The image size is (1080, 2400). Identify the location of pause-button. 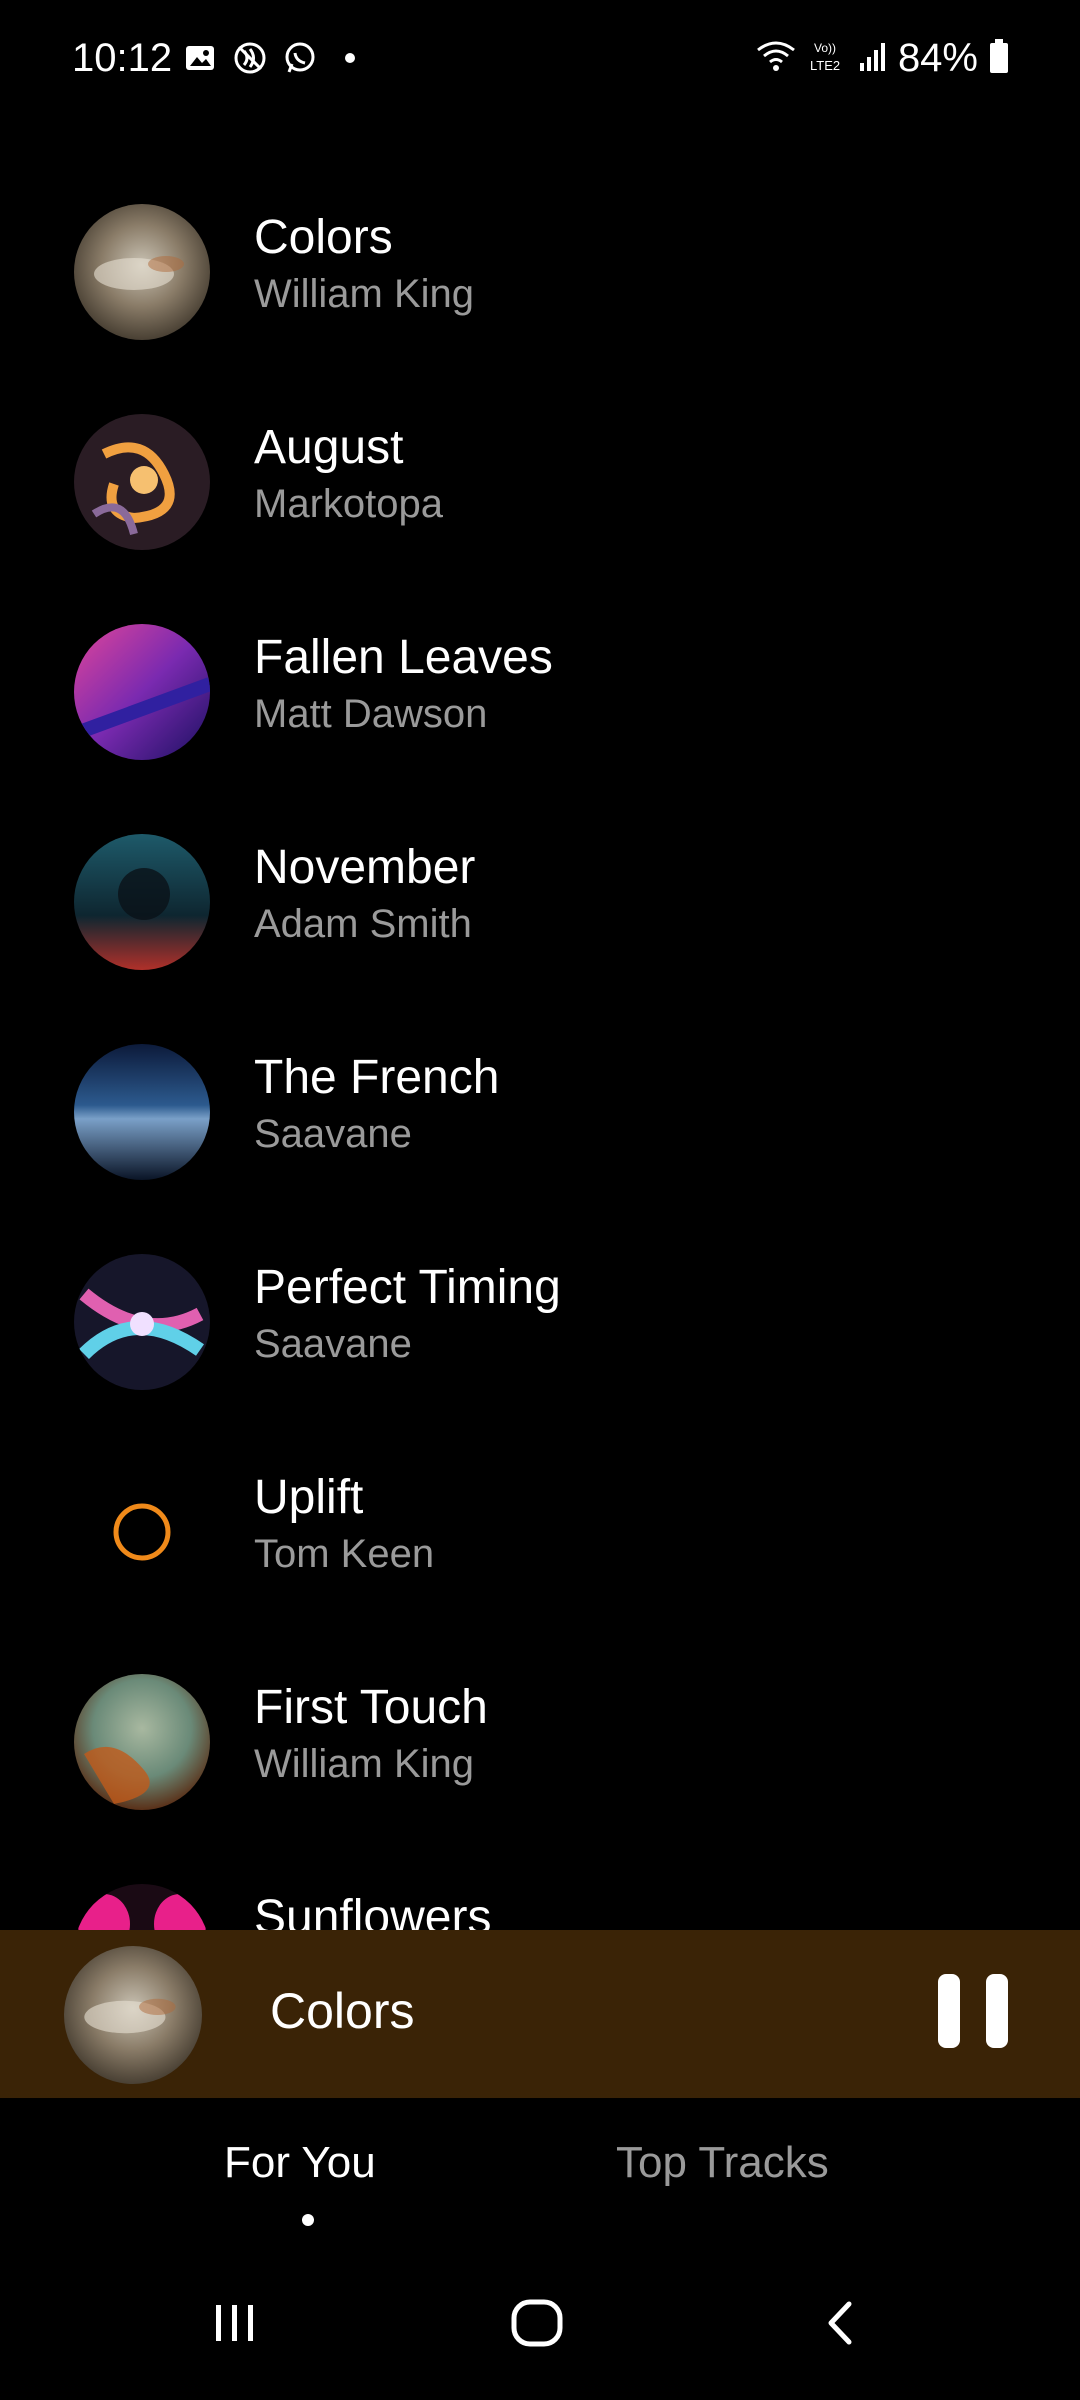
(973, 2012).